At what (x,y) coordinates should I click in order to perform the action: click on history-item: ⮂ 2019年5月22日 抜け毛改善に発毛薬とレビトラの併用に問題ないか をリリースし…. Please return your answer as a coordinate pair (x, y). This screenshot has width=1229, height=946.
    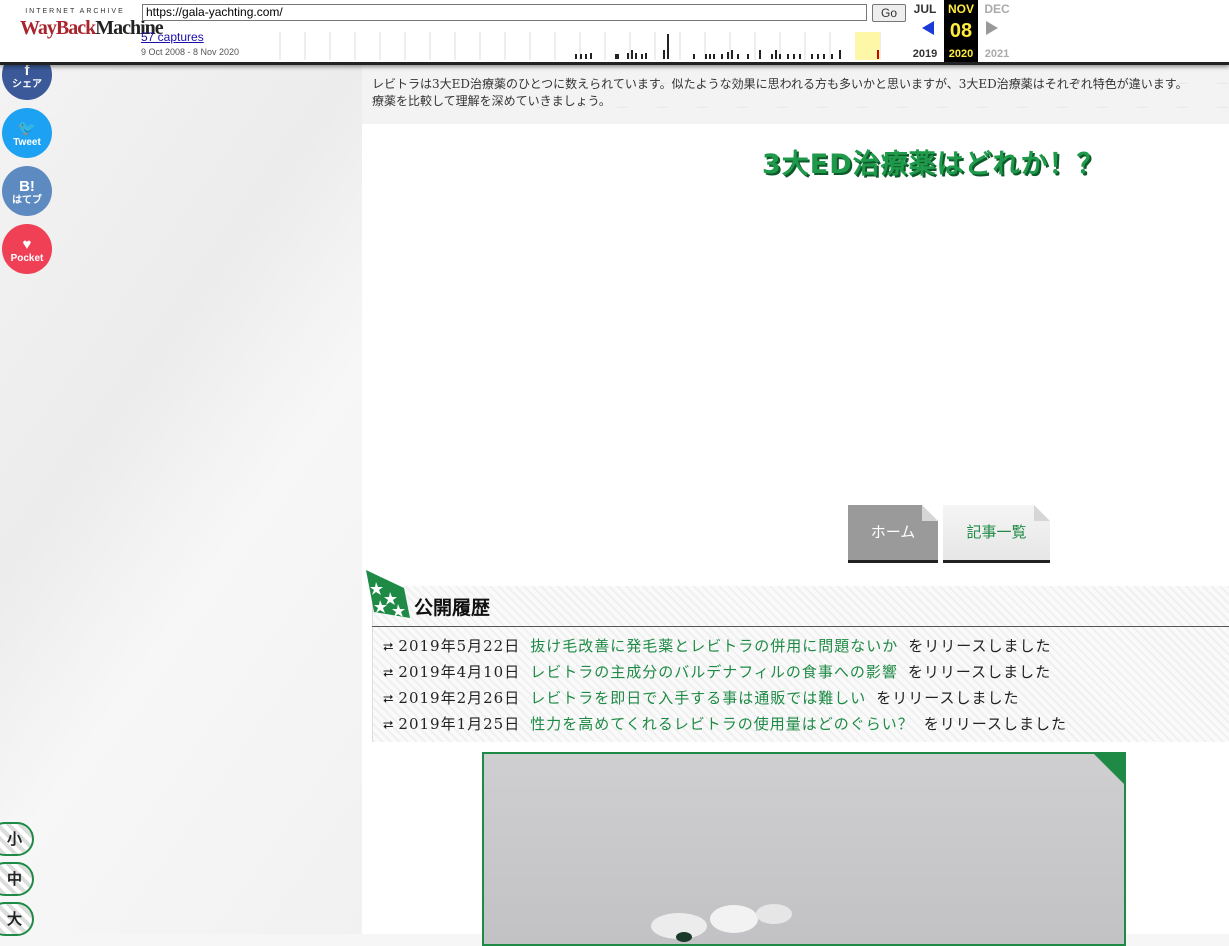
    Looking at the image, I should click on (717, 645).